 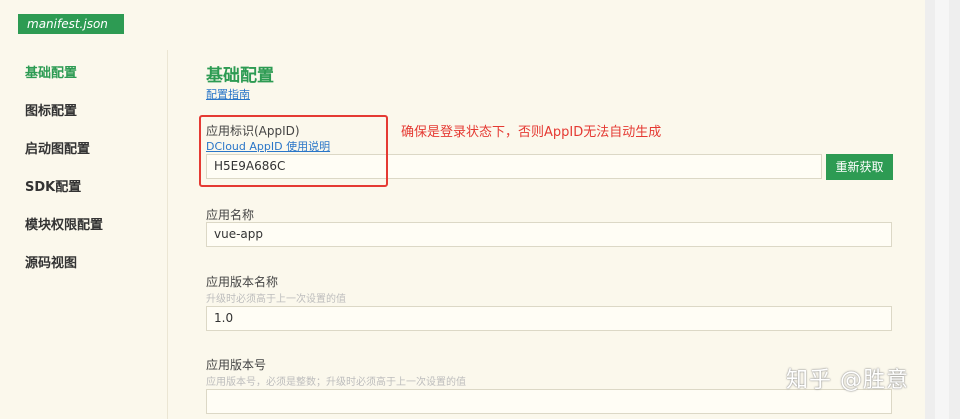 What do you see at coordinates (236, 365) in the screenshot?
I see `version-code-label: 应用版本号` at bounding box center [236, 365].